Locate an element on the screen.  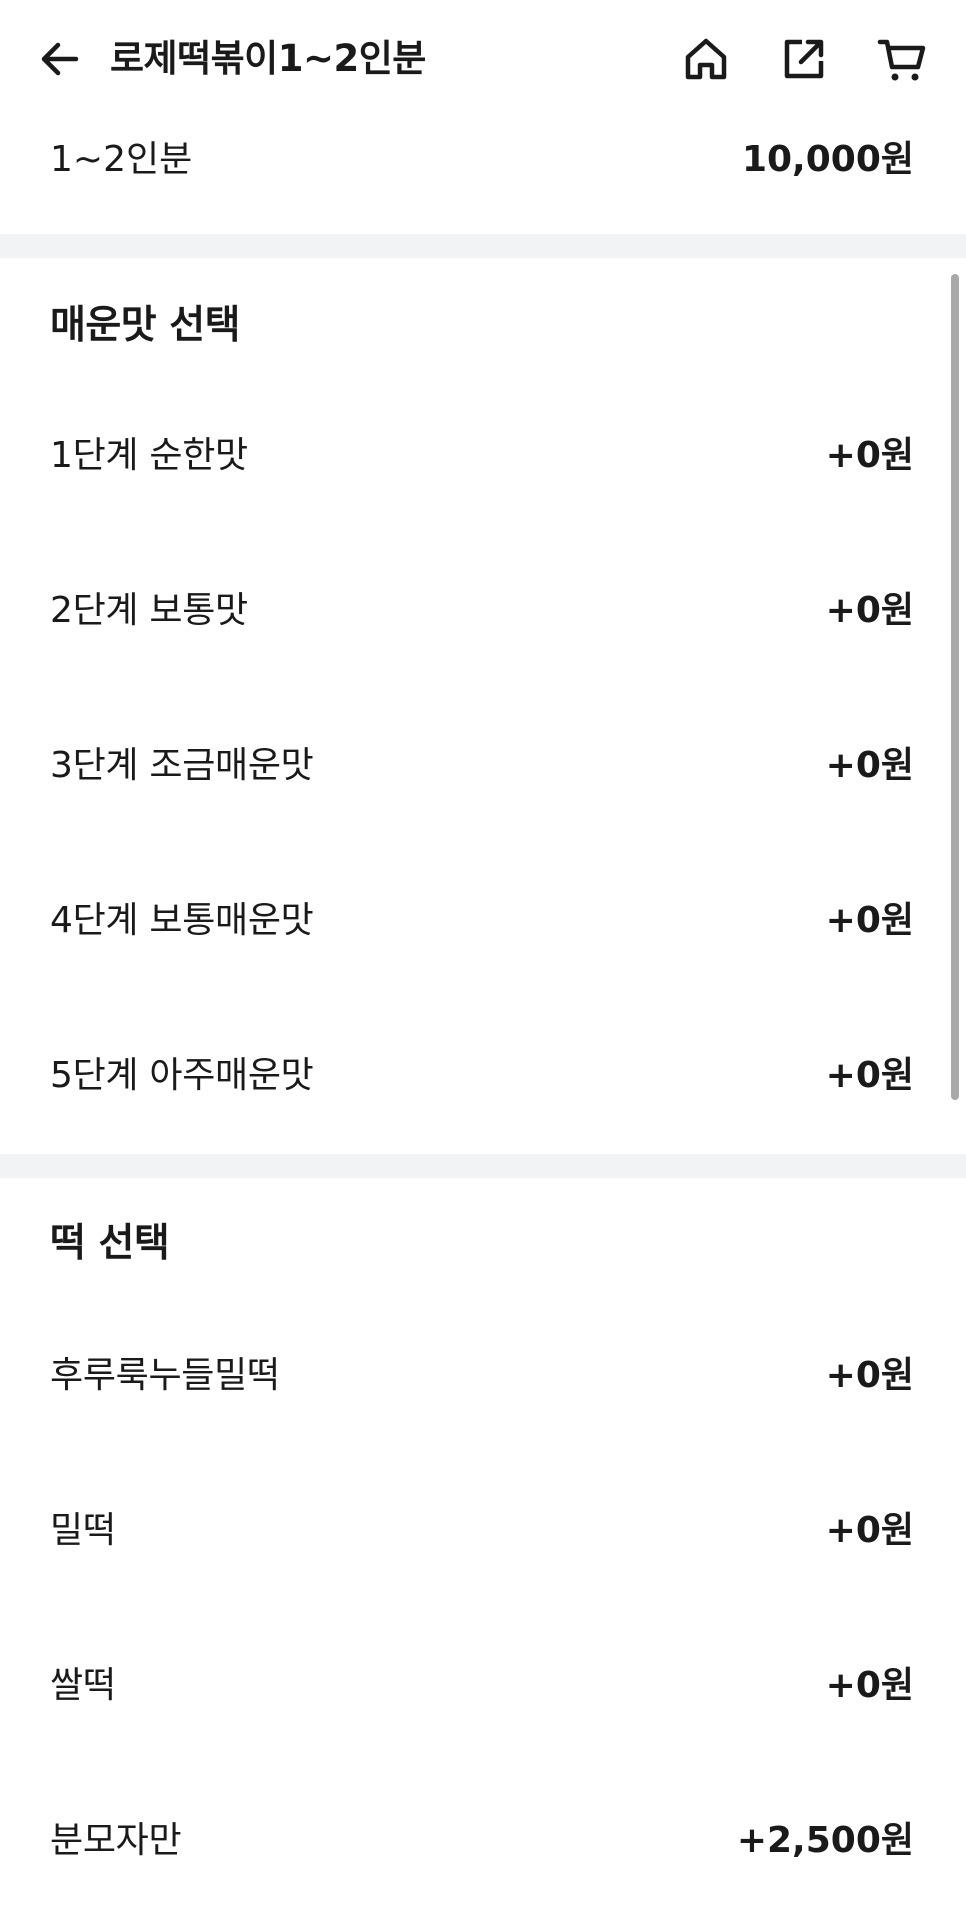
option-label: 쌀떡 is located at coordinates (83, 1685).